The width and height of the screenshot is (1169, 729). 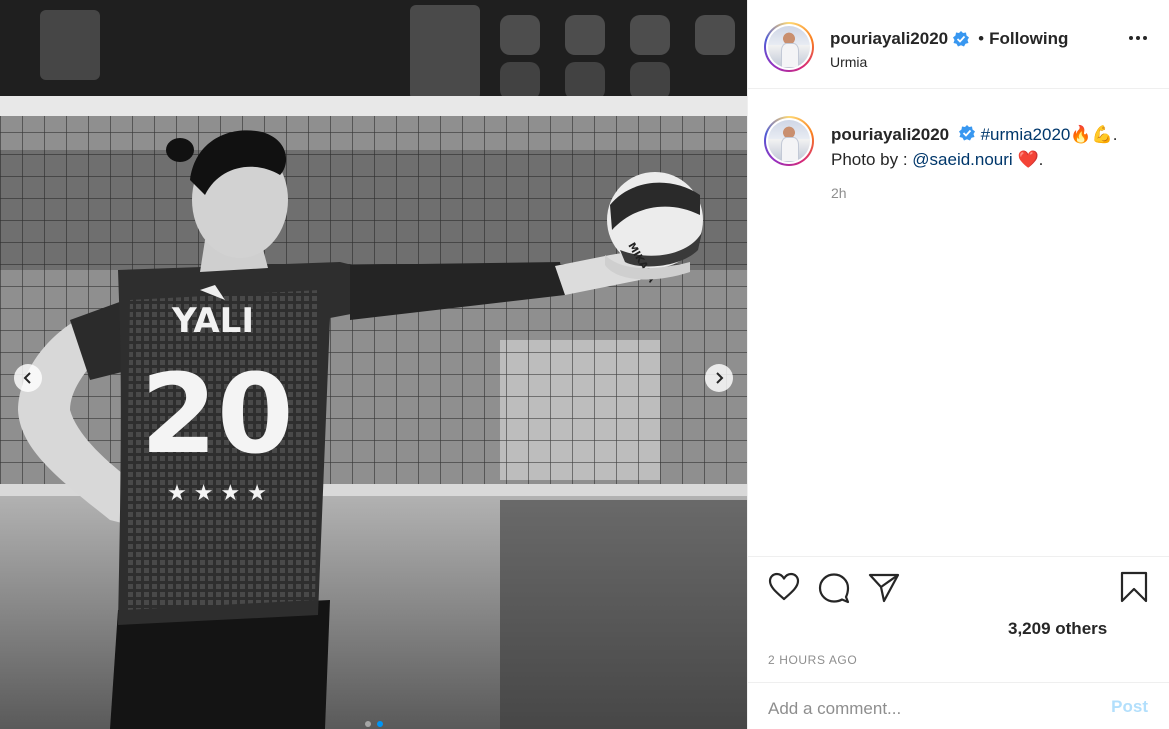 What do you see at coordinates (367, 724) in the screenshot?
I see `carousel-dot` at bounding box center [367, 724].